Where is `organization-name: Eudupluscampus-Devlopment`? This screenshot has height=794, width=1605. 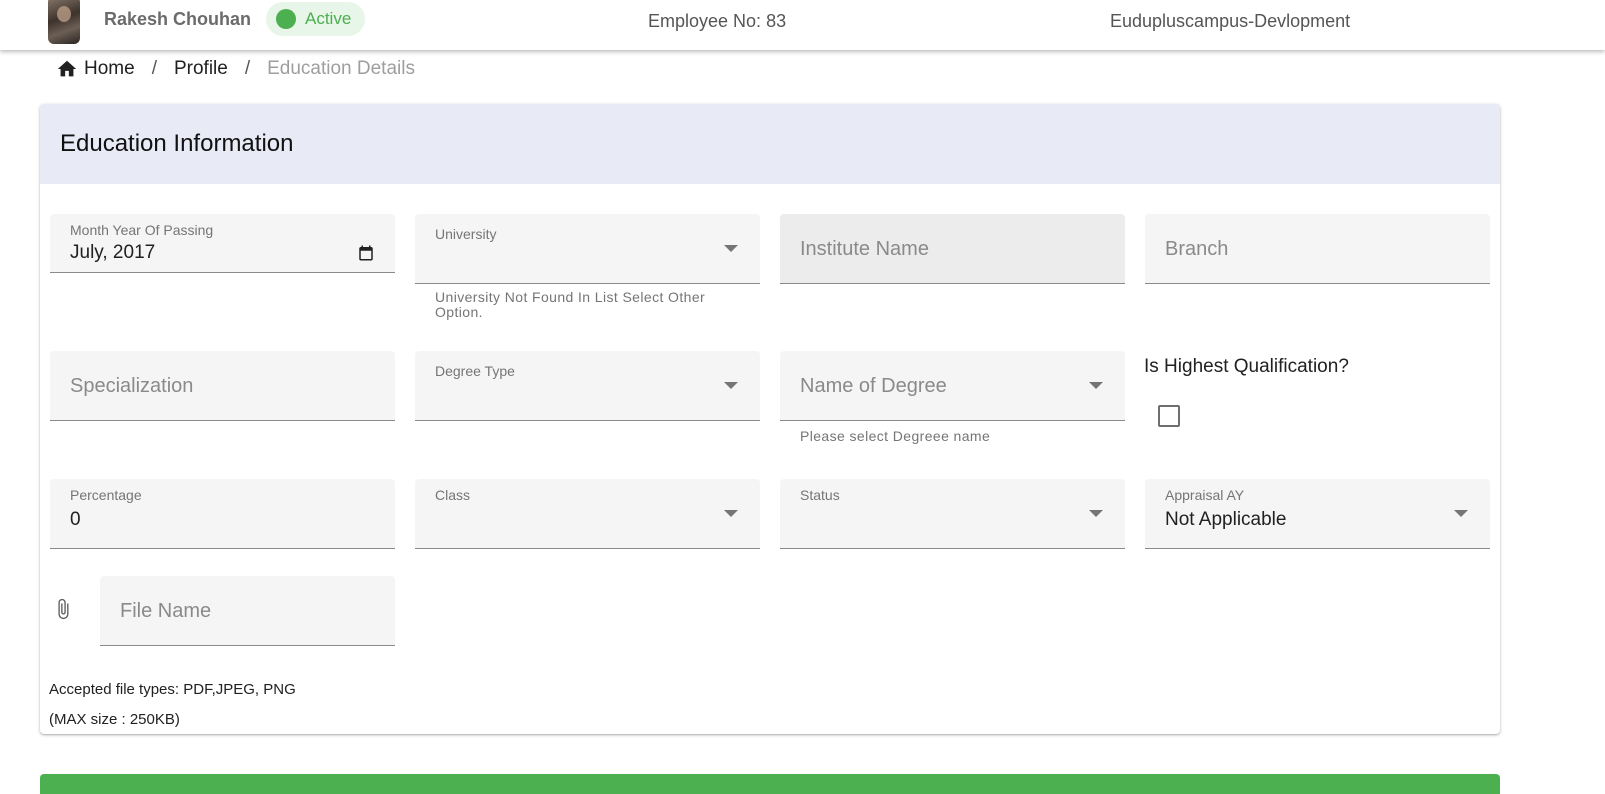
organization-name: Eudupluscampus-Devlopment is located at coordinates (1230, 21).